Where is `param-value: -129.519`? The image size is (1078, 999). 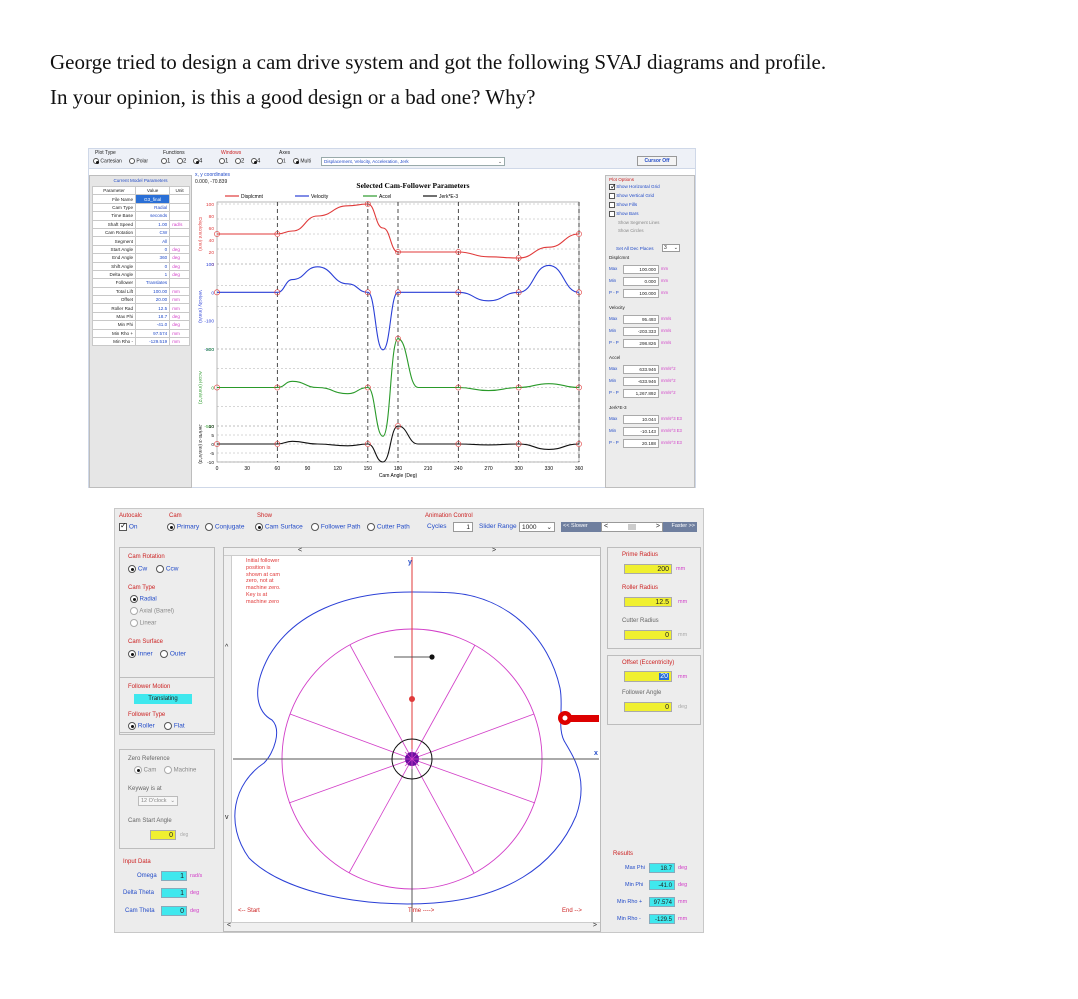
param-value: -129.519 is located at coordinates (153, 342).